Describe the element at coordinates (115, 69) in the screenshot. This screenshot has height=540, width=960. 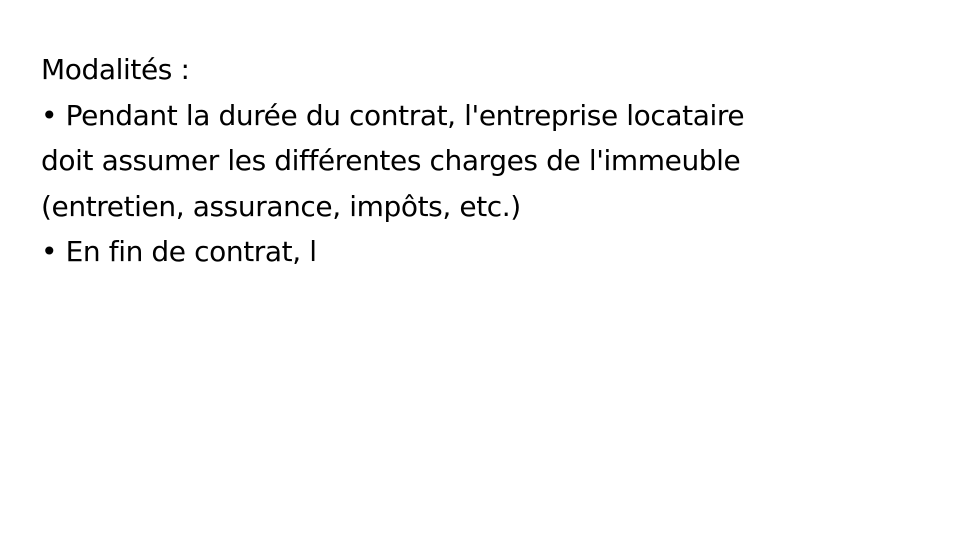
I see `slide-heading: Modalités :` at that location.